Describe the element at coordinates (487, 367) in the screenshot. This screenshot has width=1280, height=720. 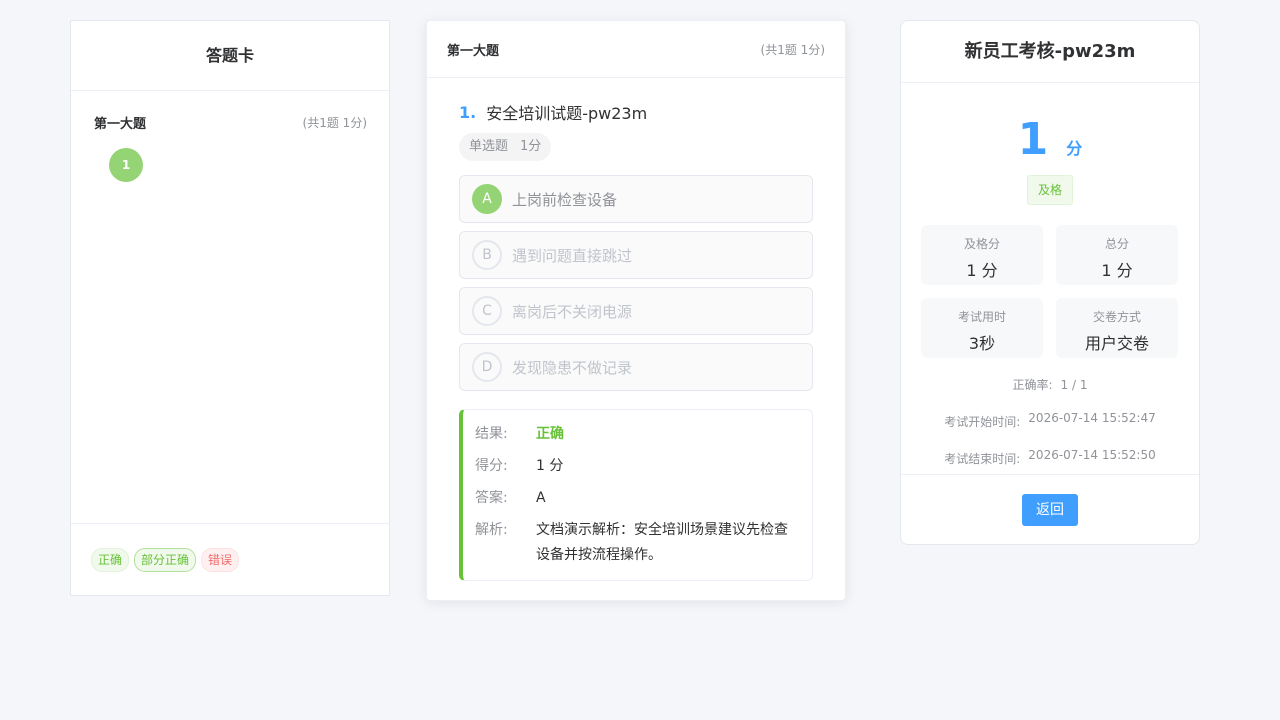
I see `option-letter: D` at that location.